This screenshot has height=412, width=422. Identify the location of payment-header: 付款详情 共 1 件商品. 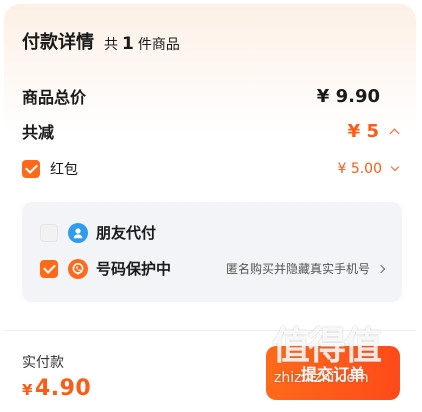
(101, 43).